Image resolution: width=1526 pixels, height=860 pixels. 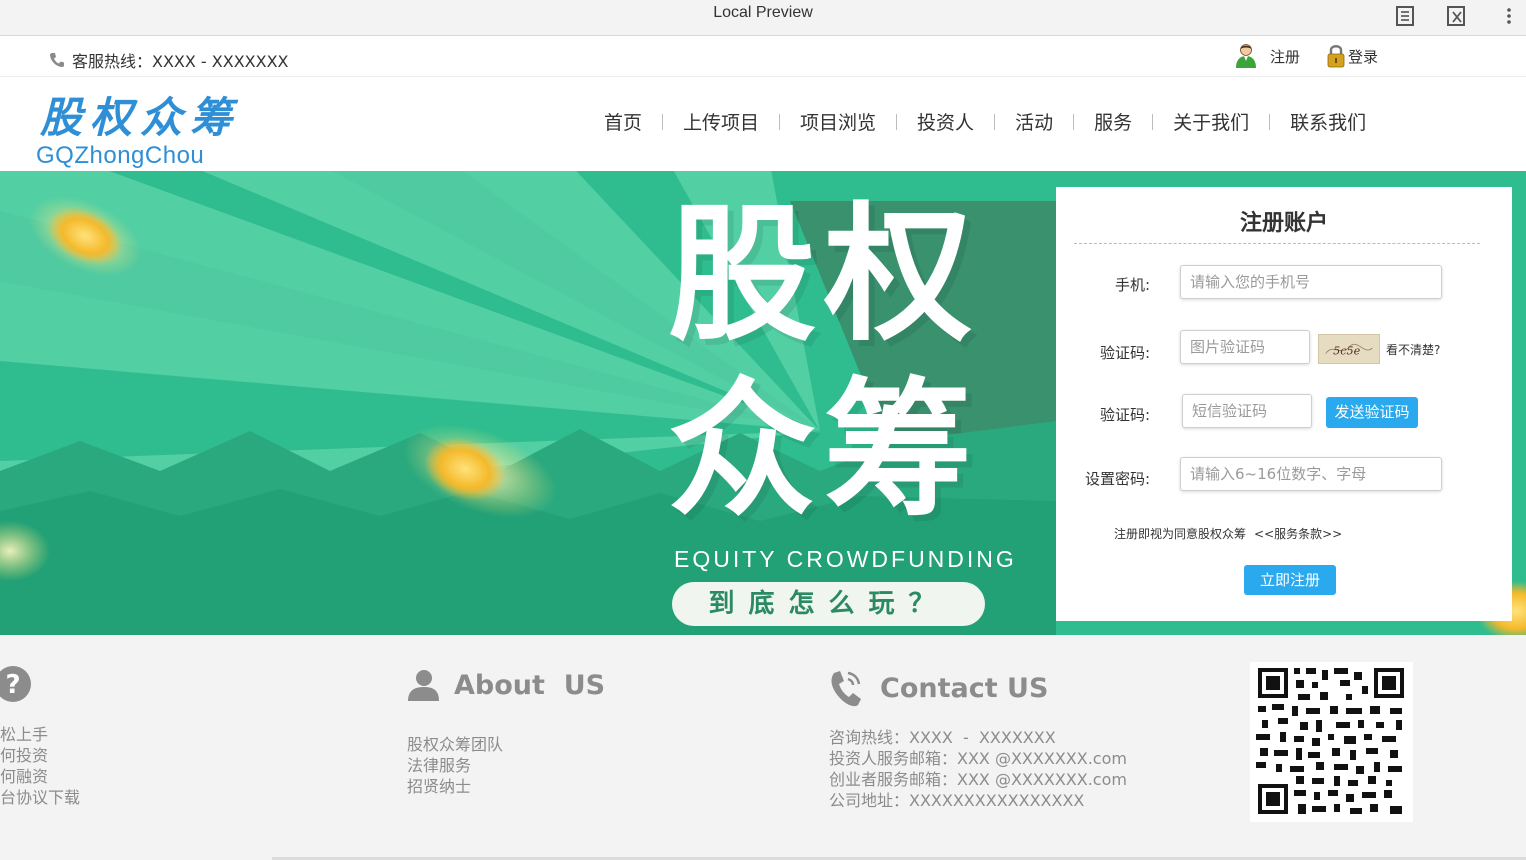 What do you see at coordinates (1180, 534) in the screenshot?
I see `agreement-text: 注册即视为同意股权众筹` at bounding box center [1180, 534].